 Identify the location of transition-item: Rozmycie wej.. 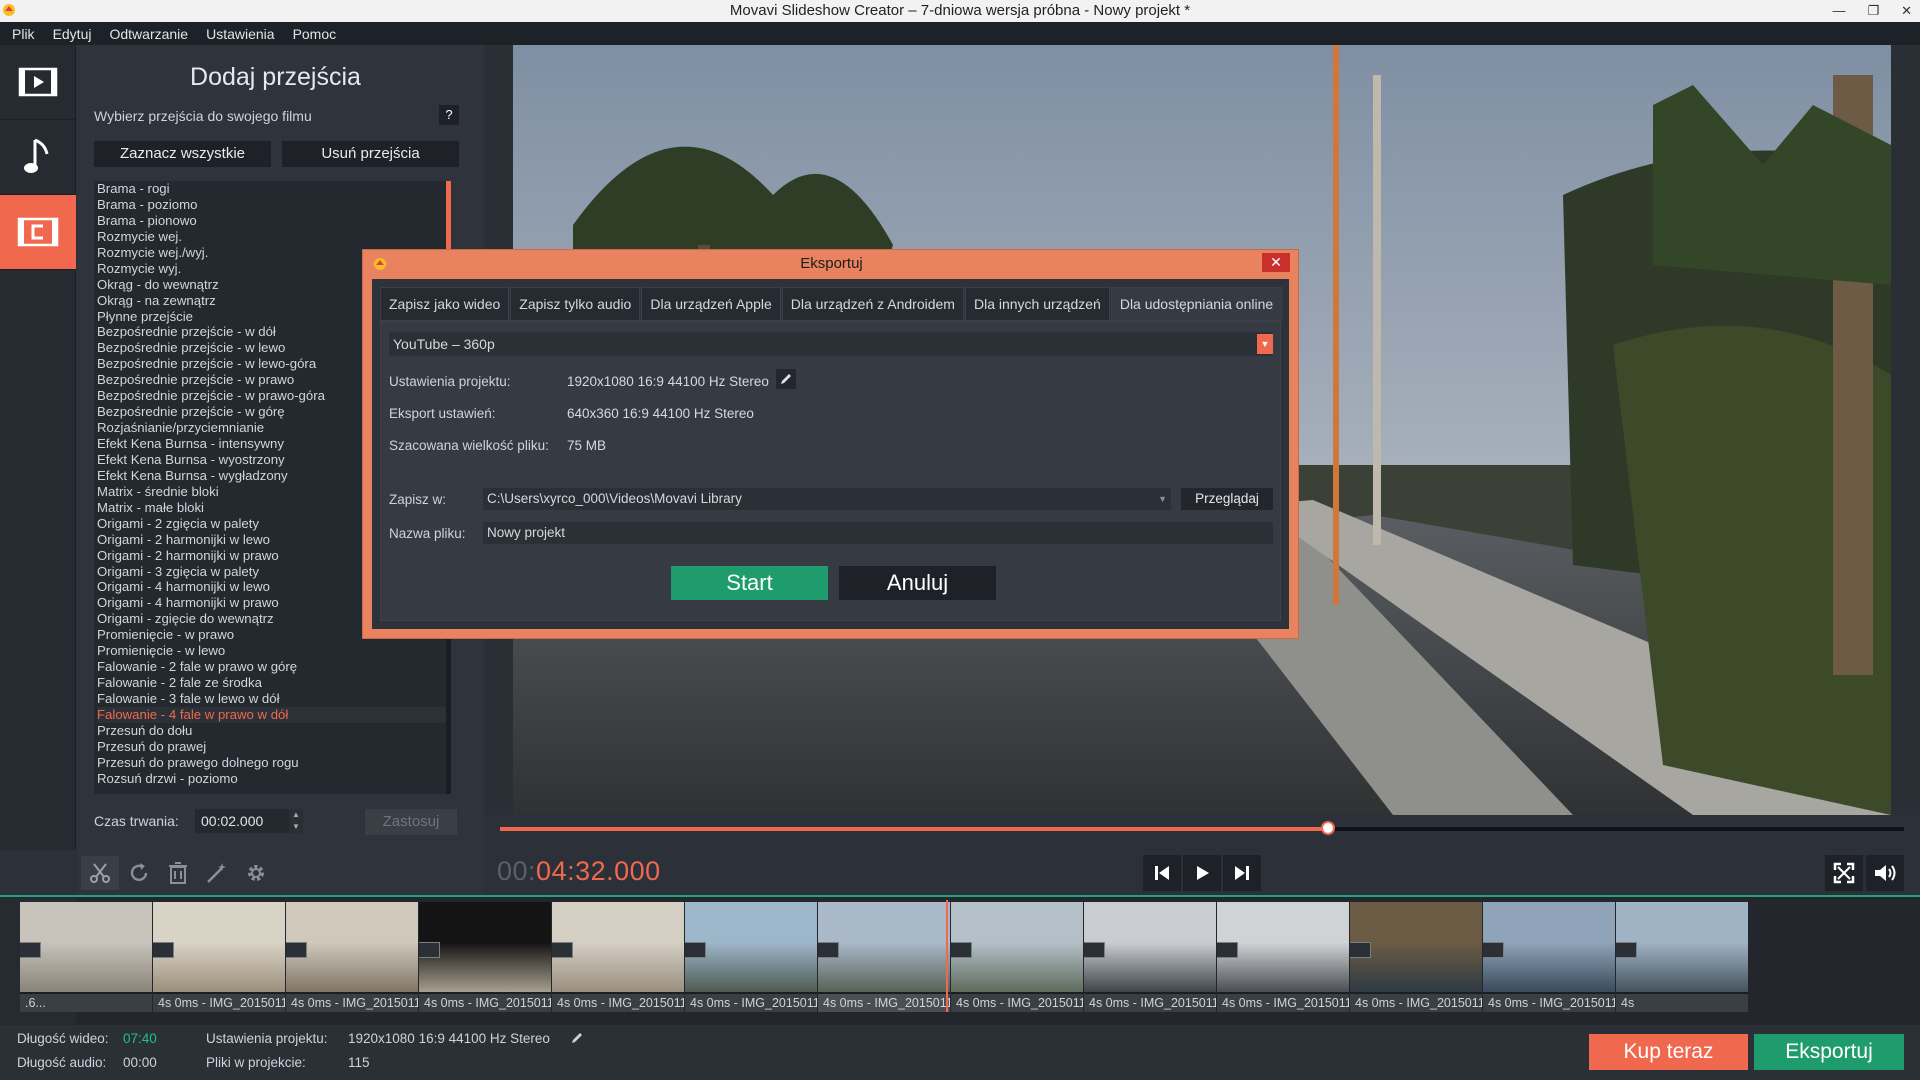
(274, 237).